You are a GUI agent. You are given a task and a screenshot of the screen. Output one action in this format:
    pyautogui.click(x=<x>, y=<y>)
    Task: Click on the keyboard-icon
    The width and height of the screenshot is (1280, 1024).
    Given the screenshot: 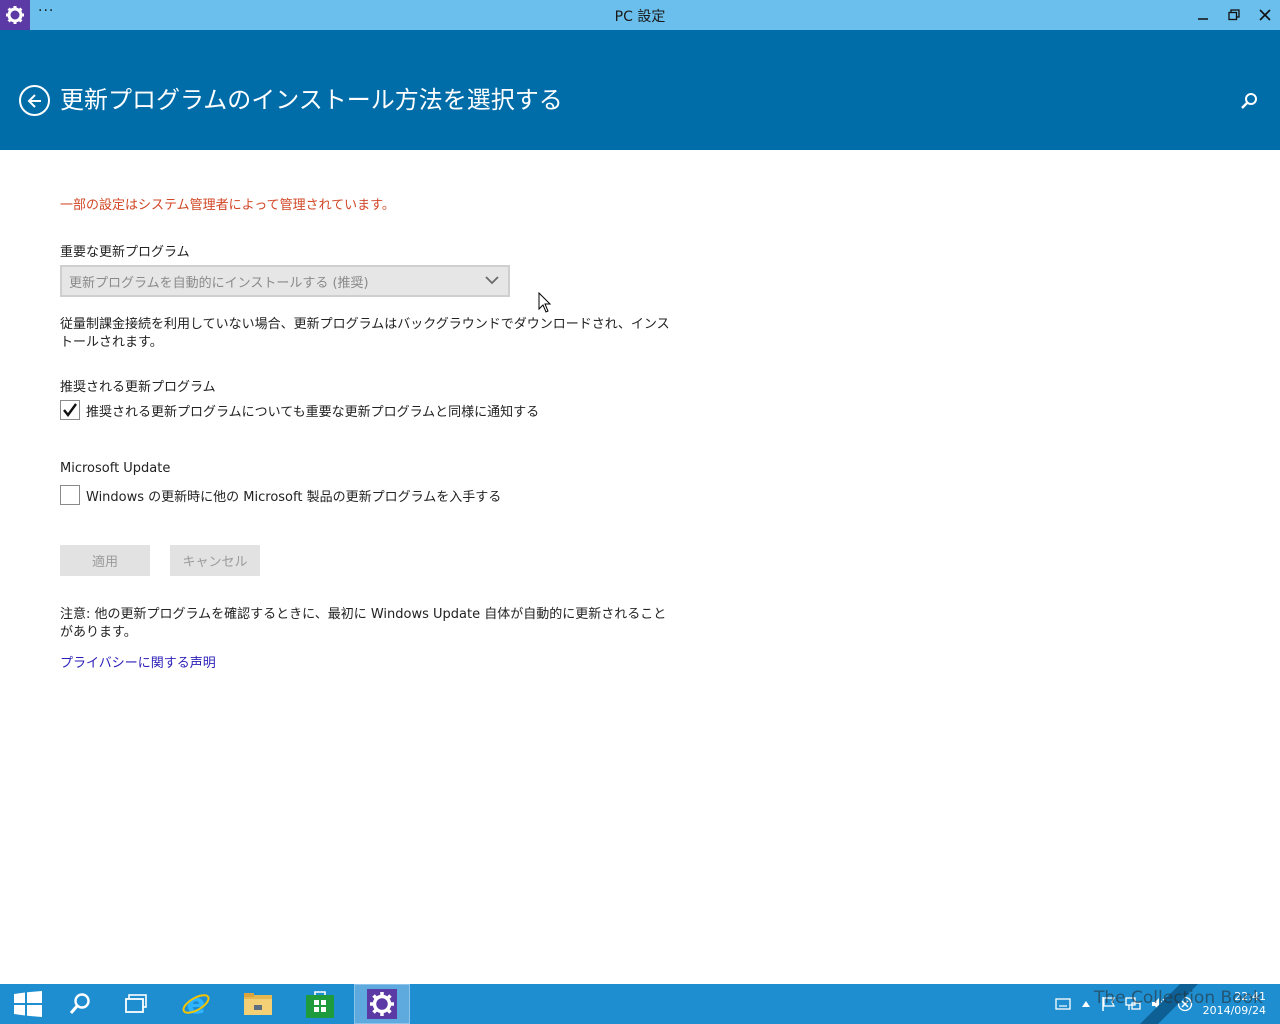 What is the action you would take?
    pyautogui.click(x=1062, y=1004)
    